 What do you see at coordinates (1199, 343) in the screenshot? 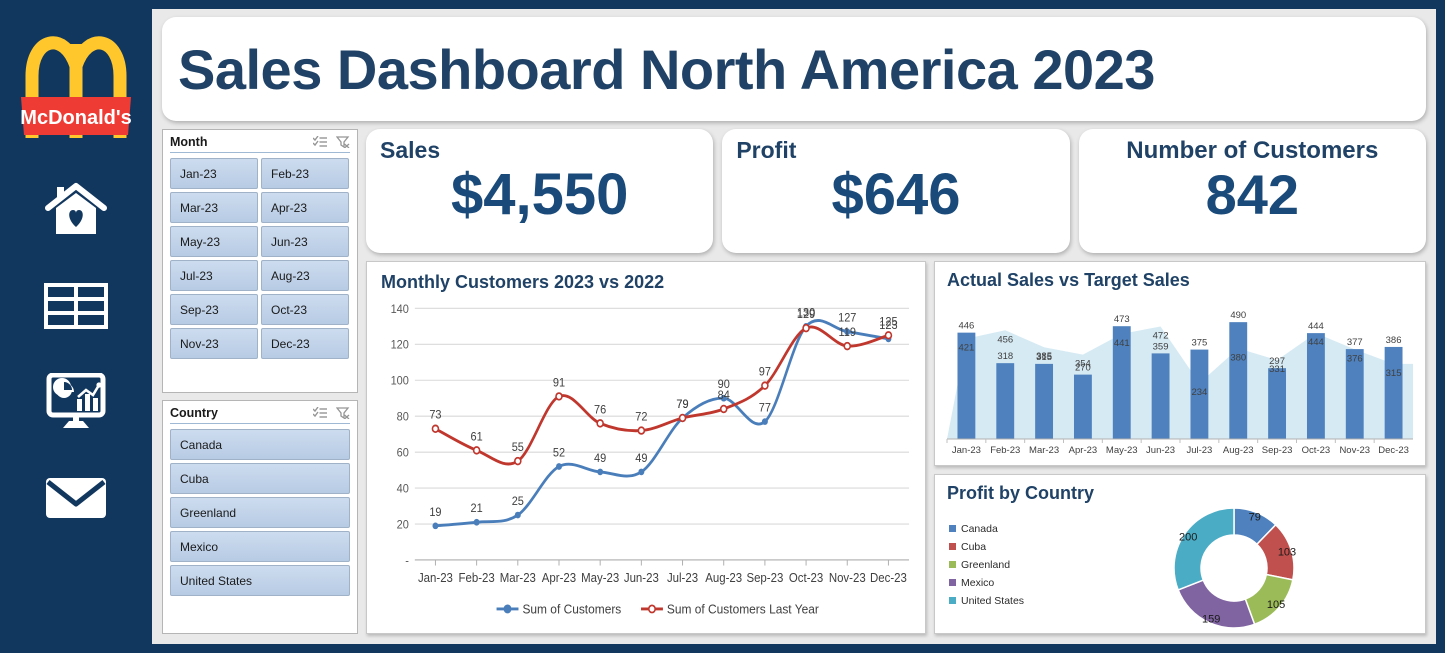
I see `svg-text: 375` at bounding box center [1199, 343].